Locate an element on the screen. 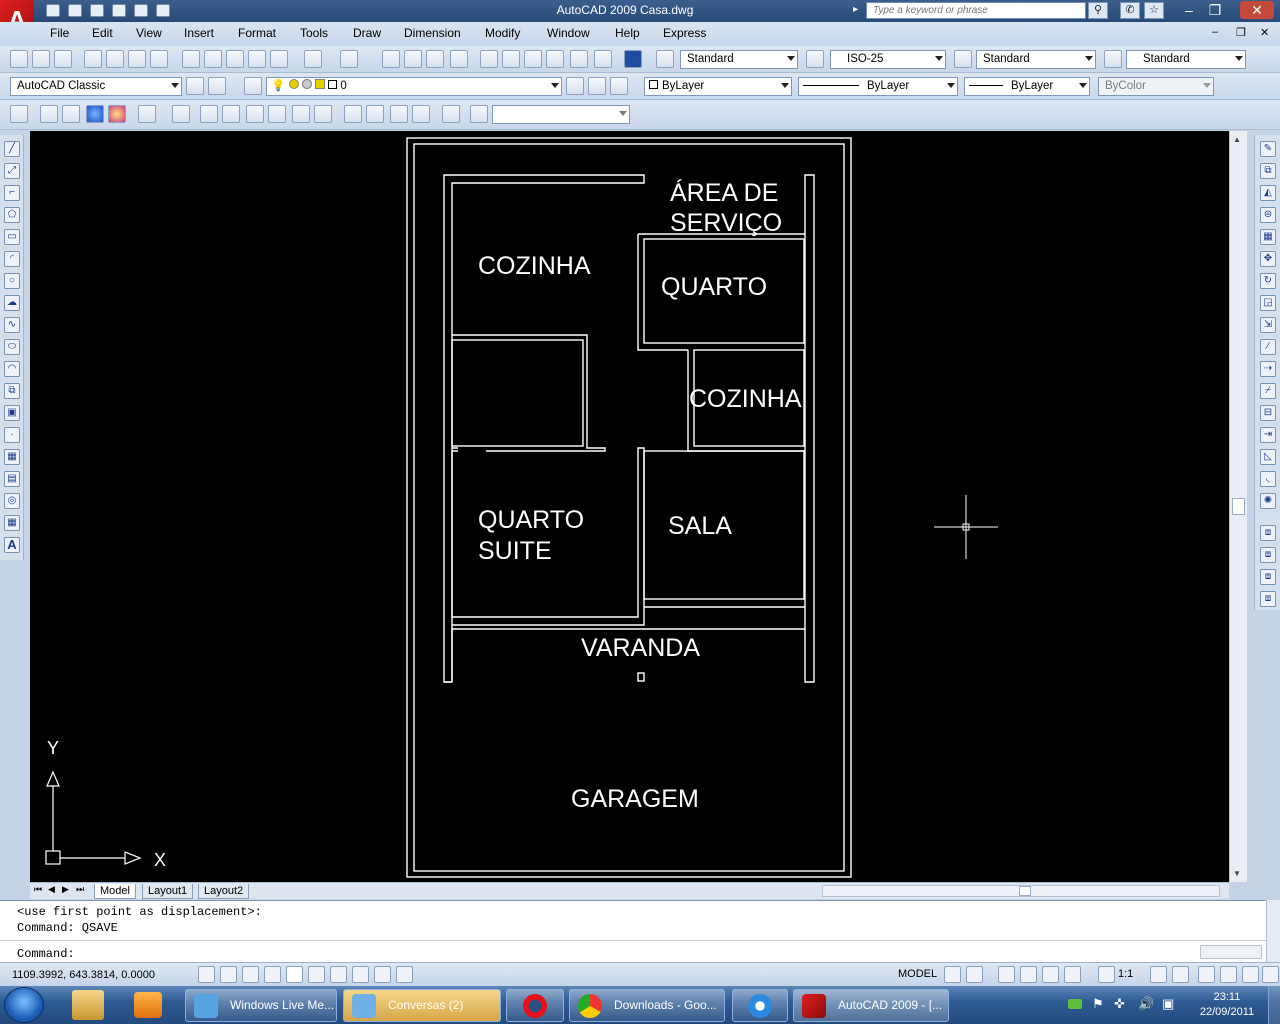 This screenshot has width=1280, height=1024. zoom-status-icon is located at coordinates (1028, 974).